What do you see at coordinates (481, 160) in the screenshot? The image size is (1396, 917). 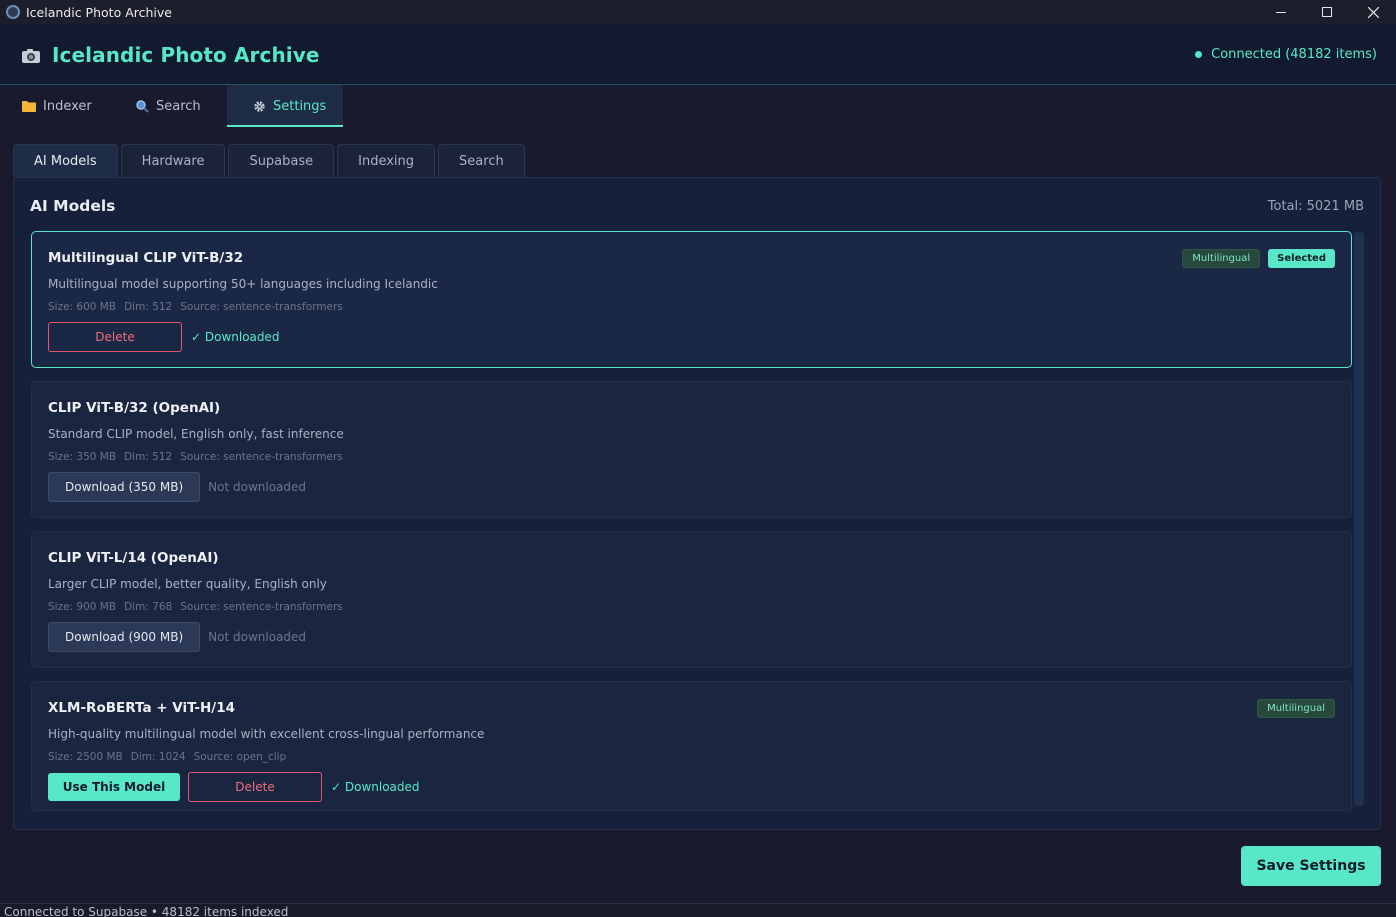 I see `subtab-search: Search` at bounding box center [481, 160].